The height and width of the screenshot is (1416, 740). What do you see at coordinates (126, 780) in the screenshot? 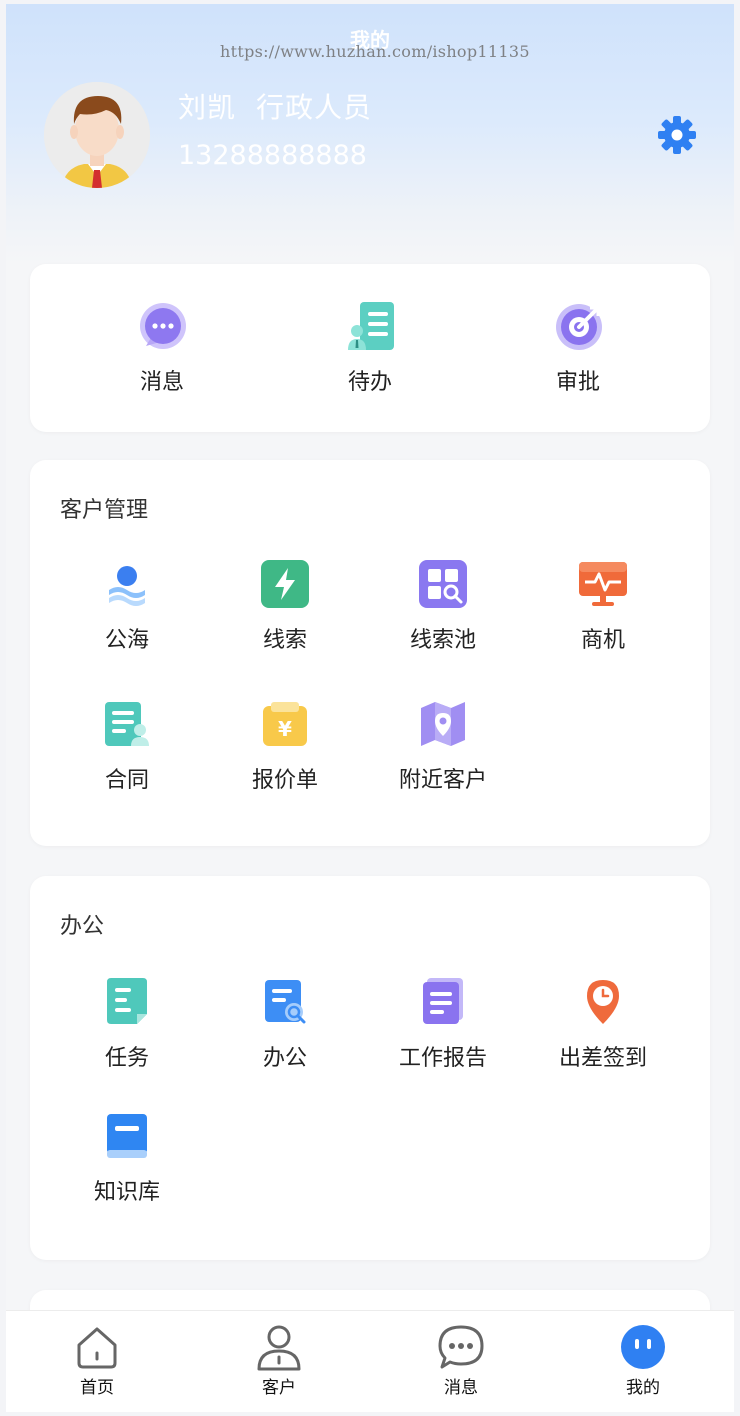
I see `menu-item-label: 合同` at bounding box center [126, 780].